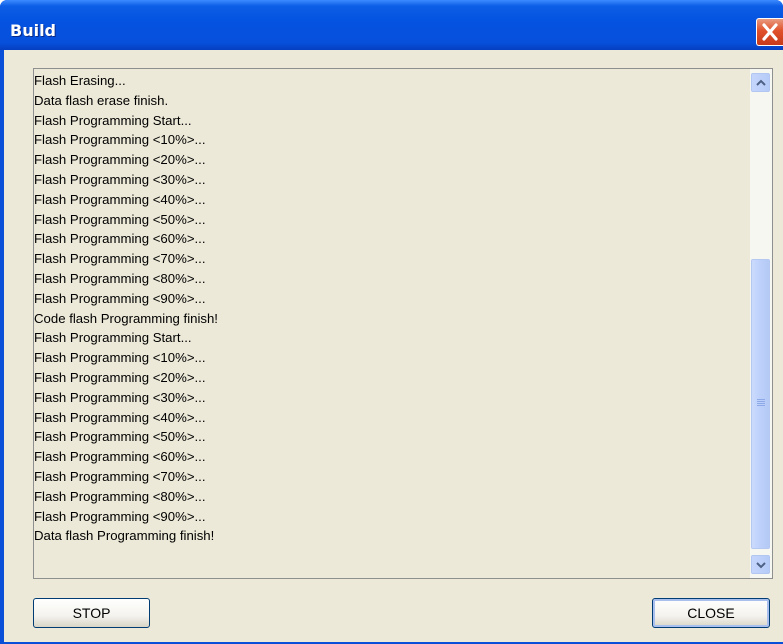  I want to click on title-bar: Build, so click(391, 25).